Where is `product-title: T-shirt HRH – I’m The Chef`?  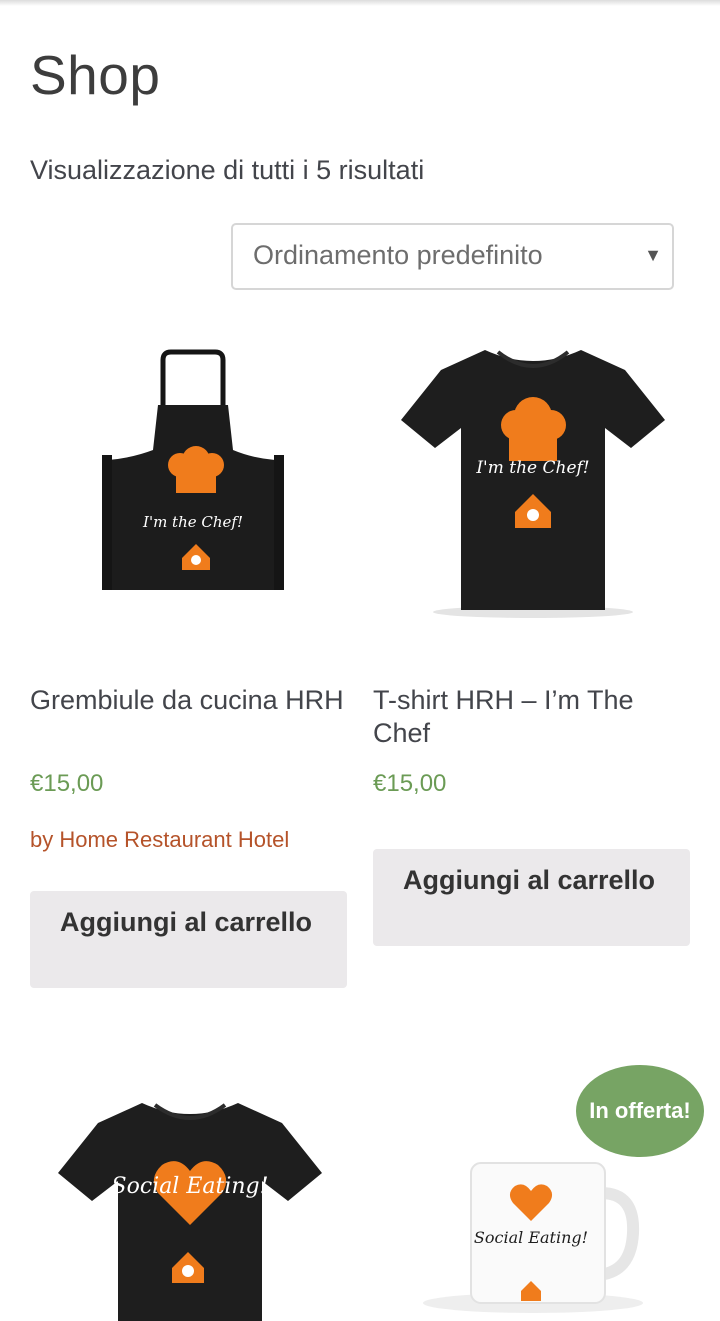 product-title: T-shirt HRH – I’m The Chef is located at coordinates (532, 717).